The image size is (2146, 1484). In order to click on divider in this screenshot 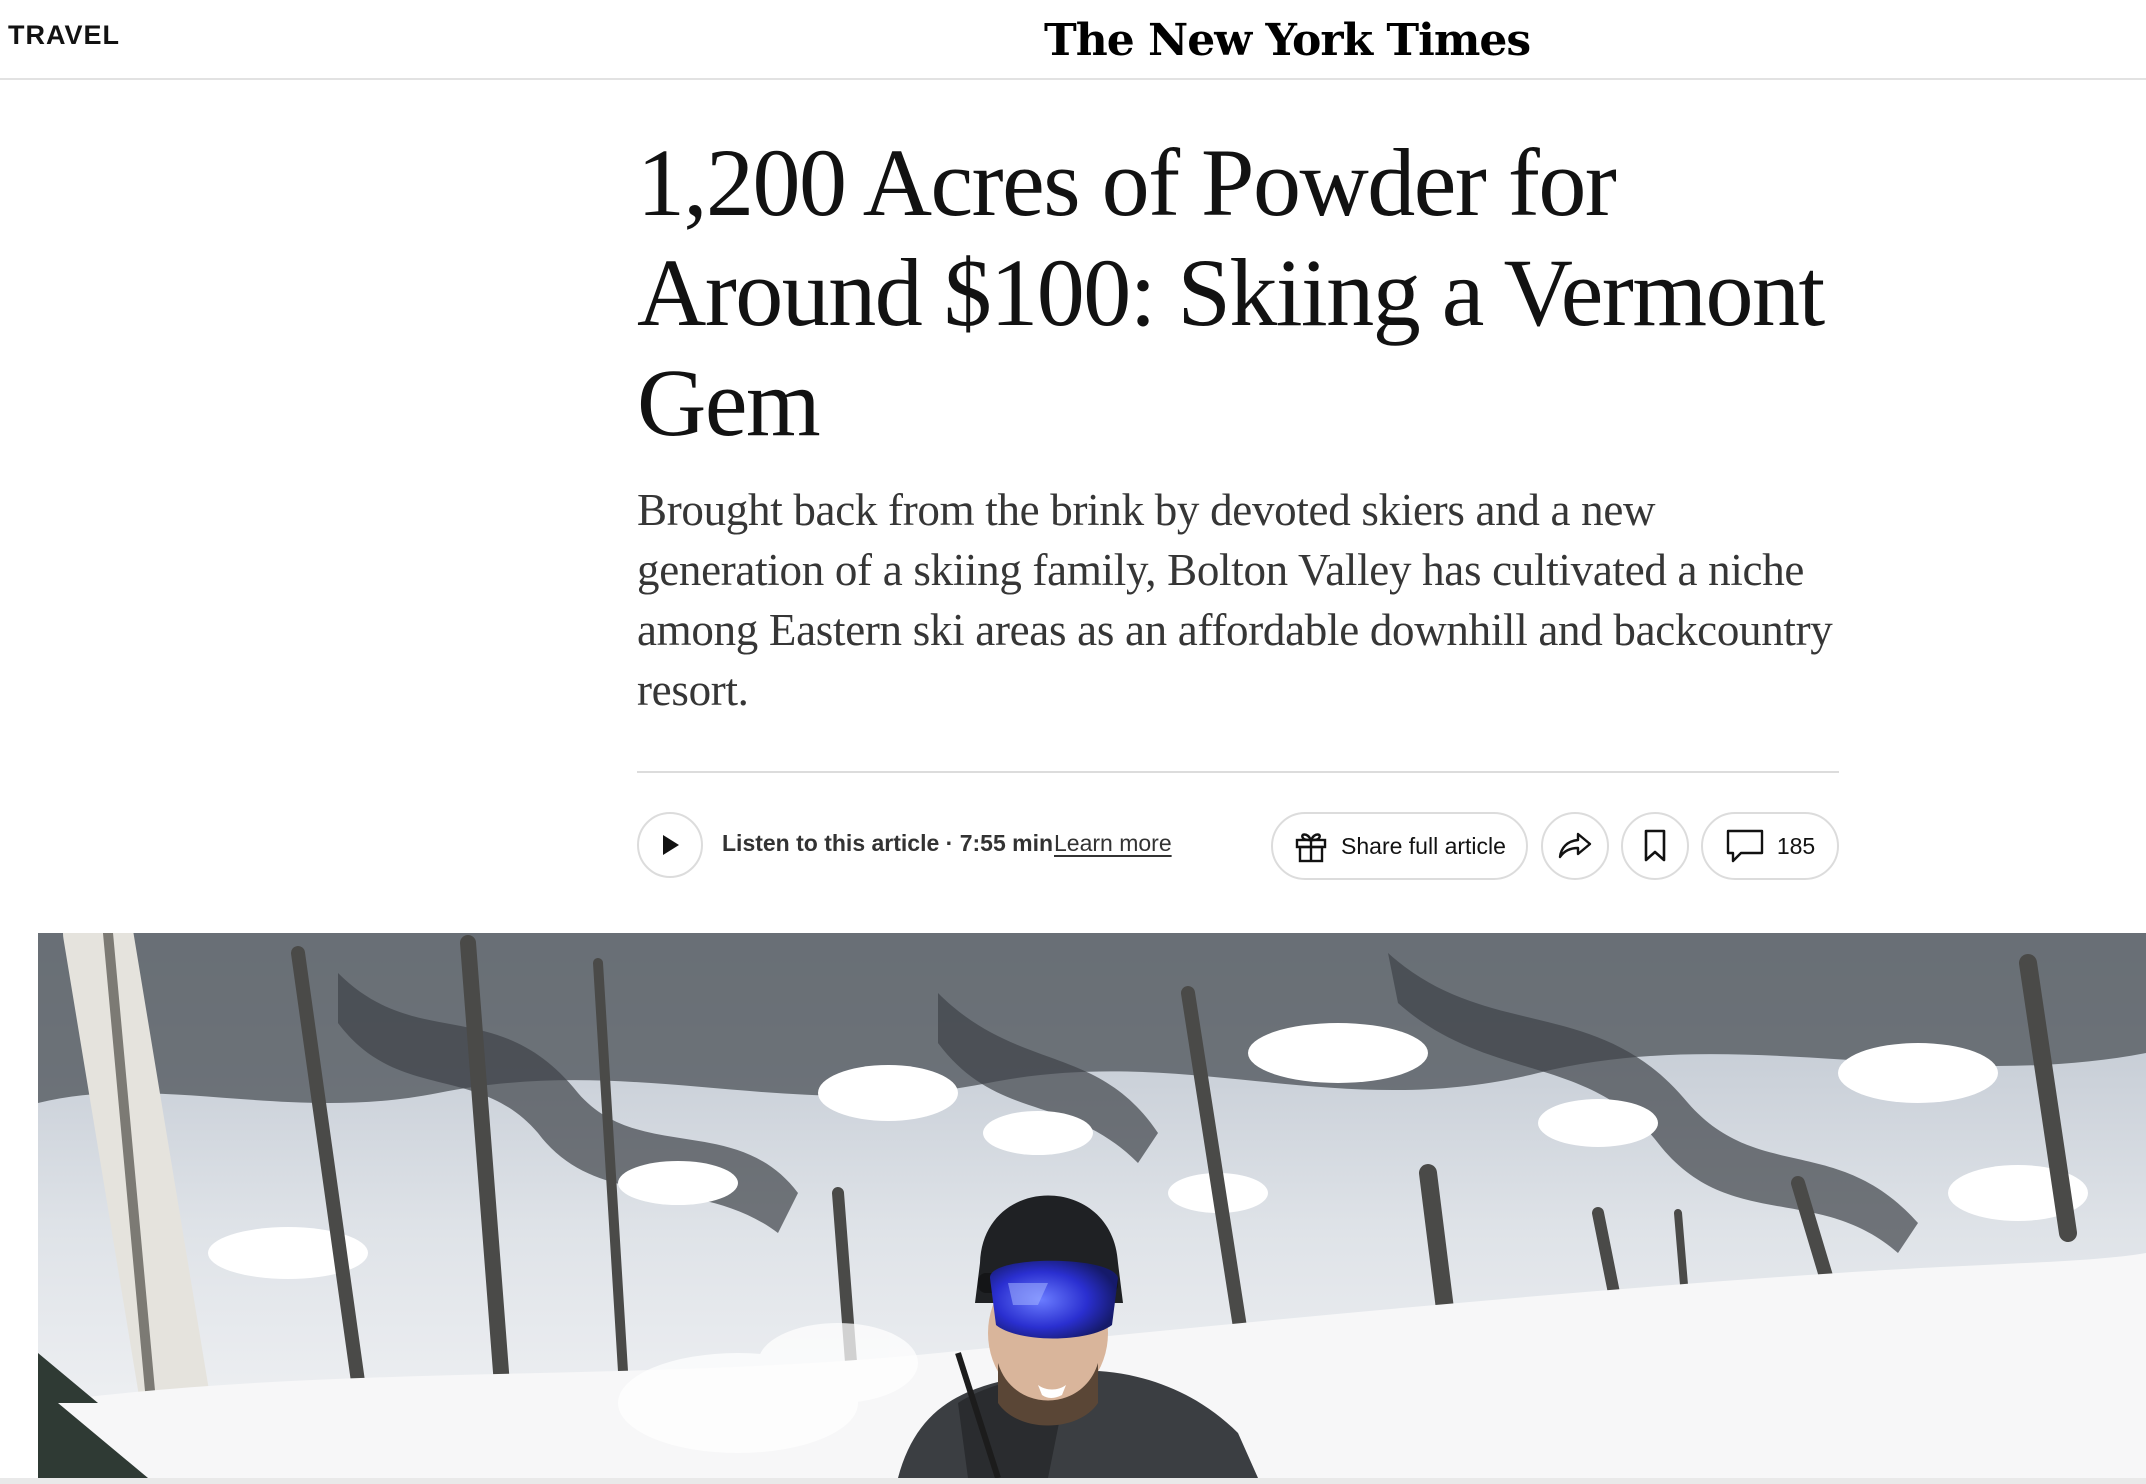, I will do `click(1238, 772)`.